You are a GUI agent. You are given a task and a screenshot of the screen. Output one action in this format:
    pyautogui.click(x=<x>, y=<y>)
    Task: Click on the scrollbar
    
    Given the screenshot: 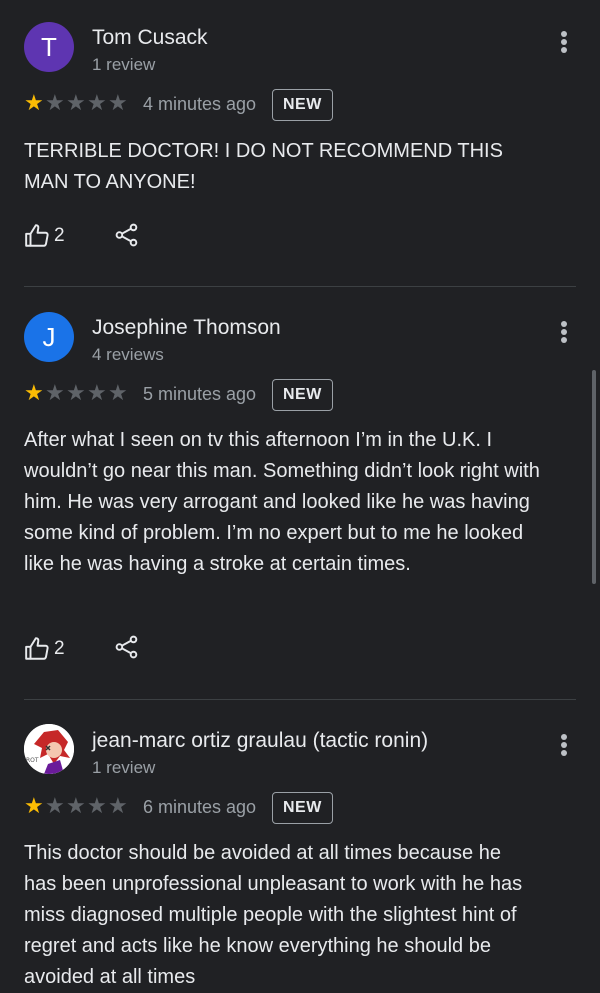 What is the action you would take?
    pyautogui.click(x=594, y=477)
    